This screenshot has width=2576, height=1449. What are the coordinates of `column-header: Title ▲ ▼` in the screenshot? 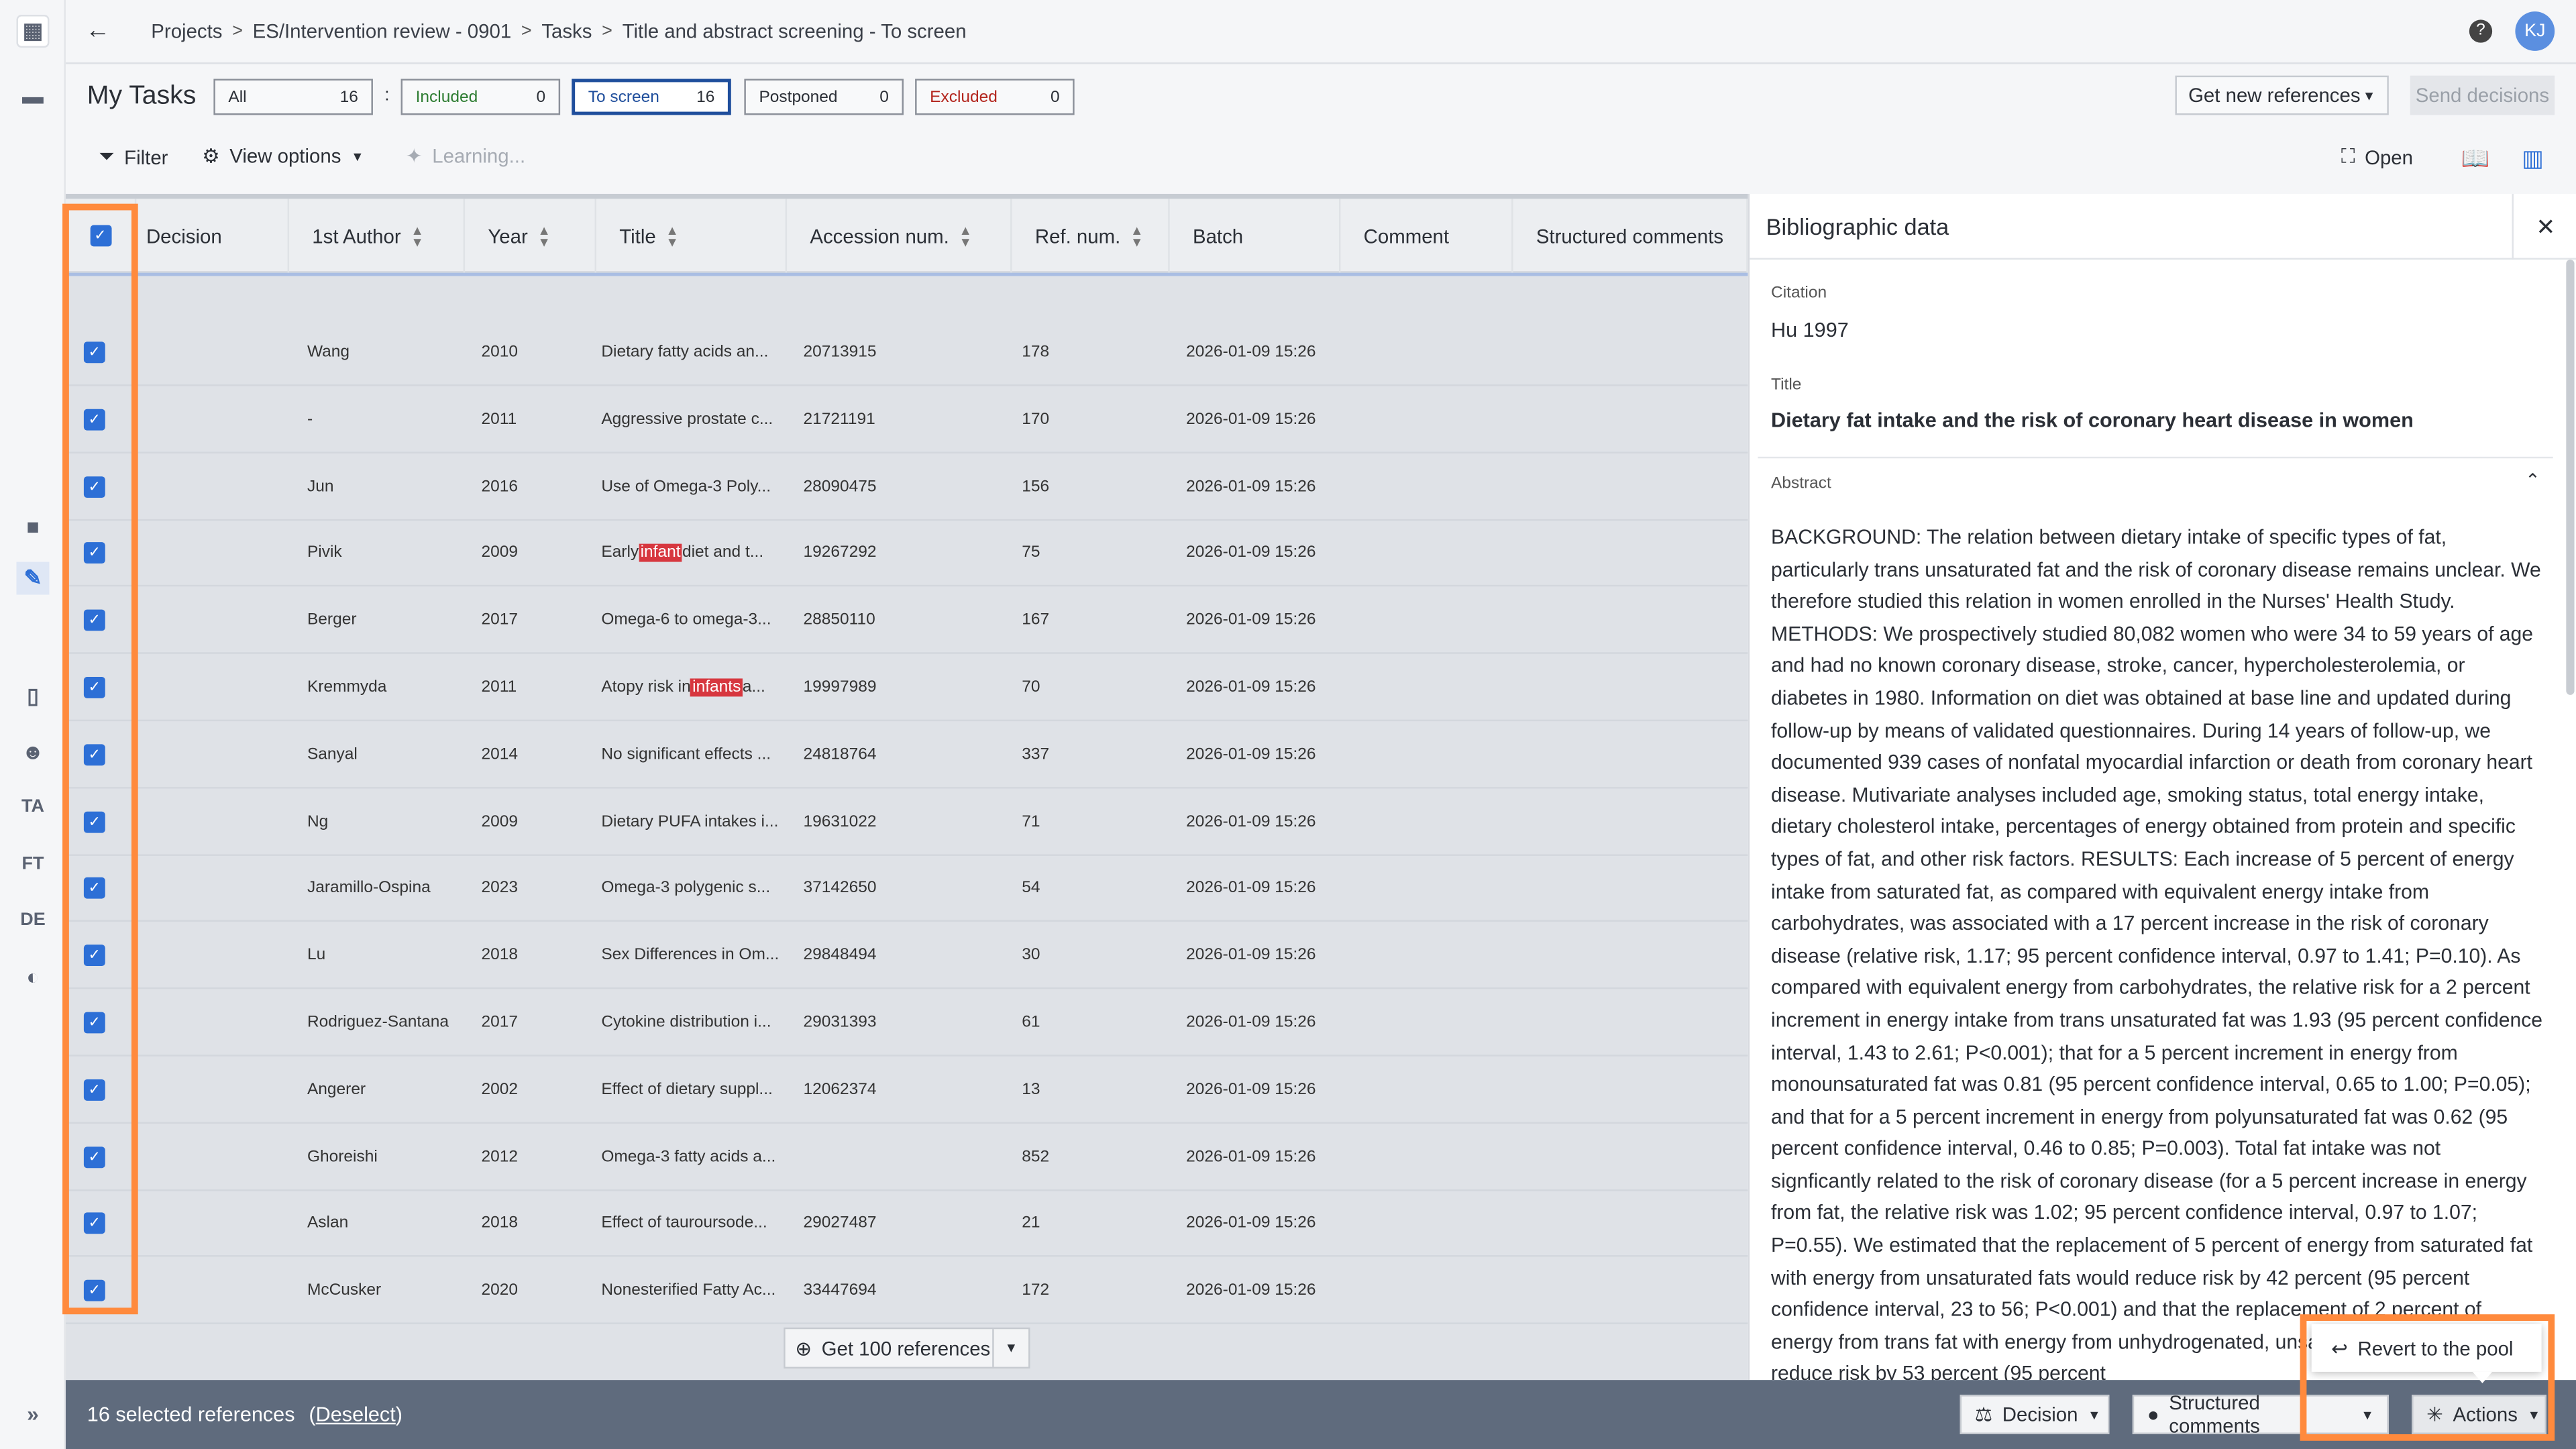 It's located at (692, 236).